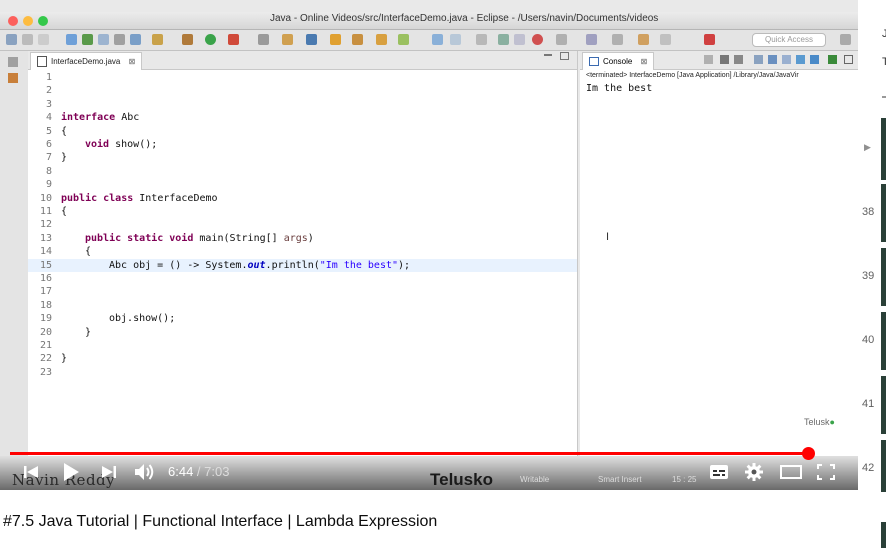 This screenshot has height=548, width=886. What do you see at coordinates (561, 39) in the screenshot?
I see `history-icon` at bounding box center [561, 39].